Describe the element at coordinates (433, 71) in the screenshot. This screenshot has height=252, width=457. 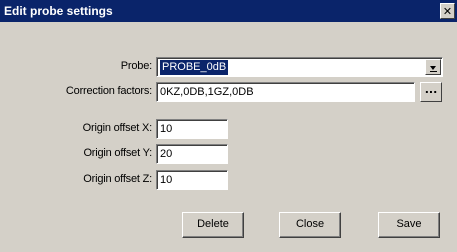
I see `dropdown-bar-icon` at that location.